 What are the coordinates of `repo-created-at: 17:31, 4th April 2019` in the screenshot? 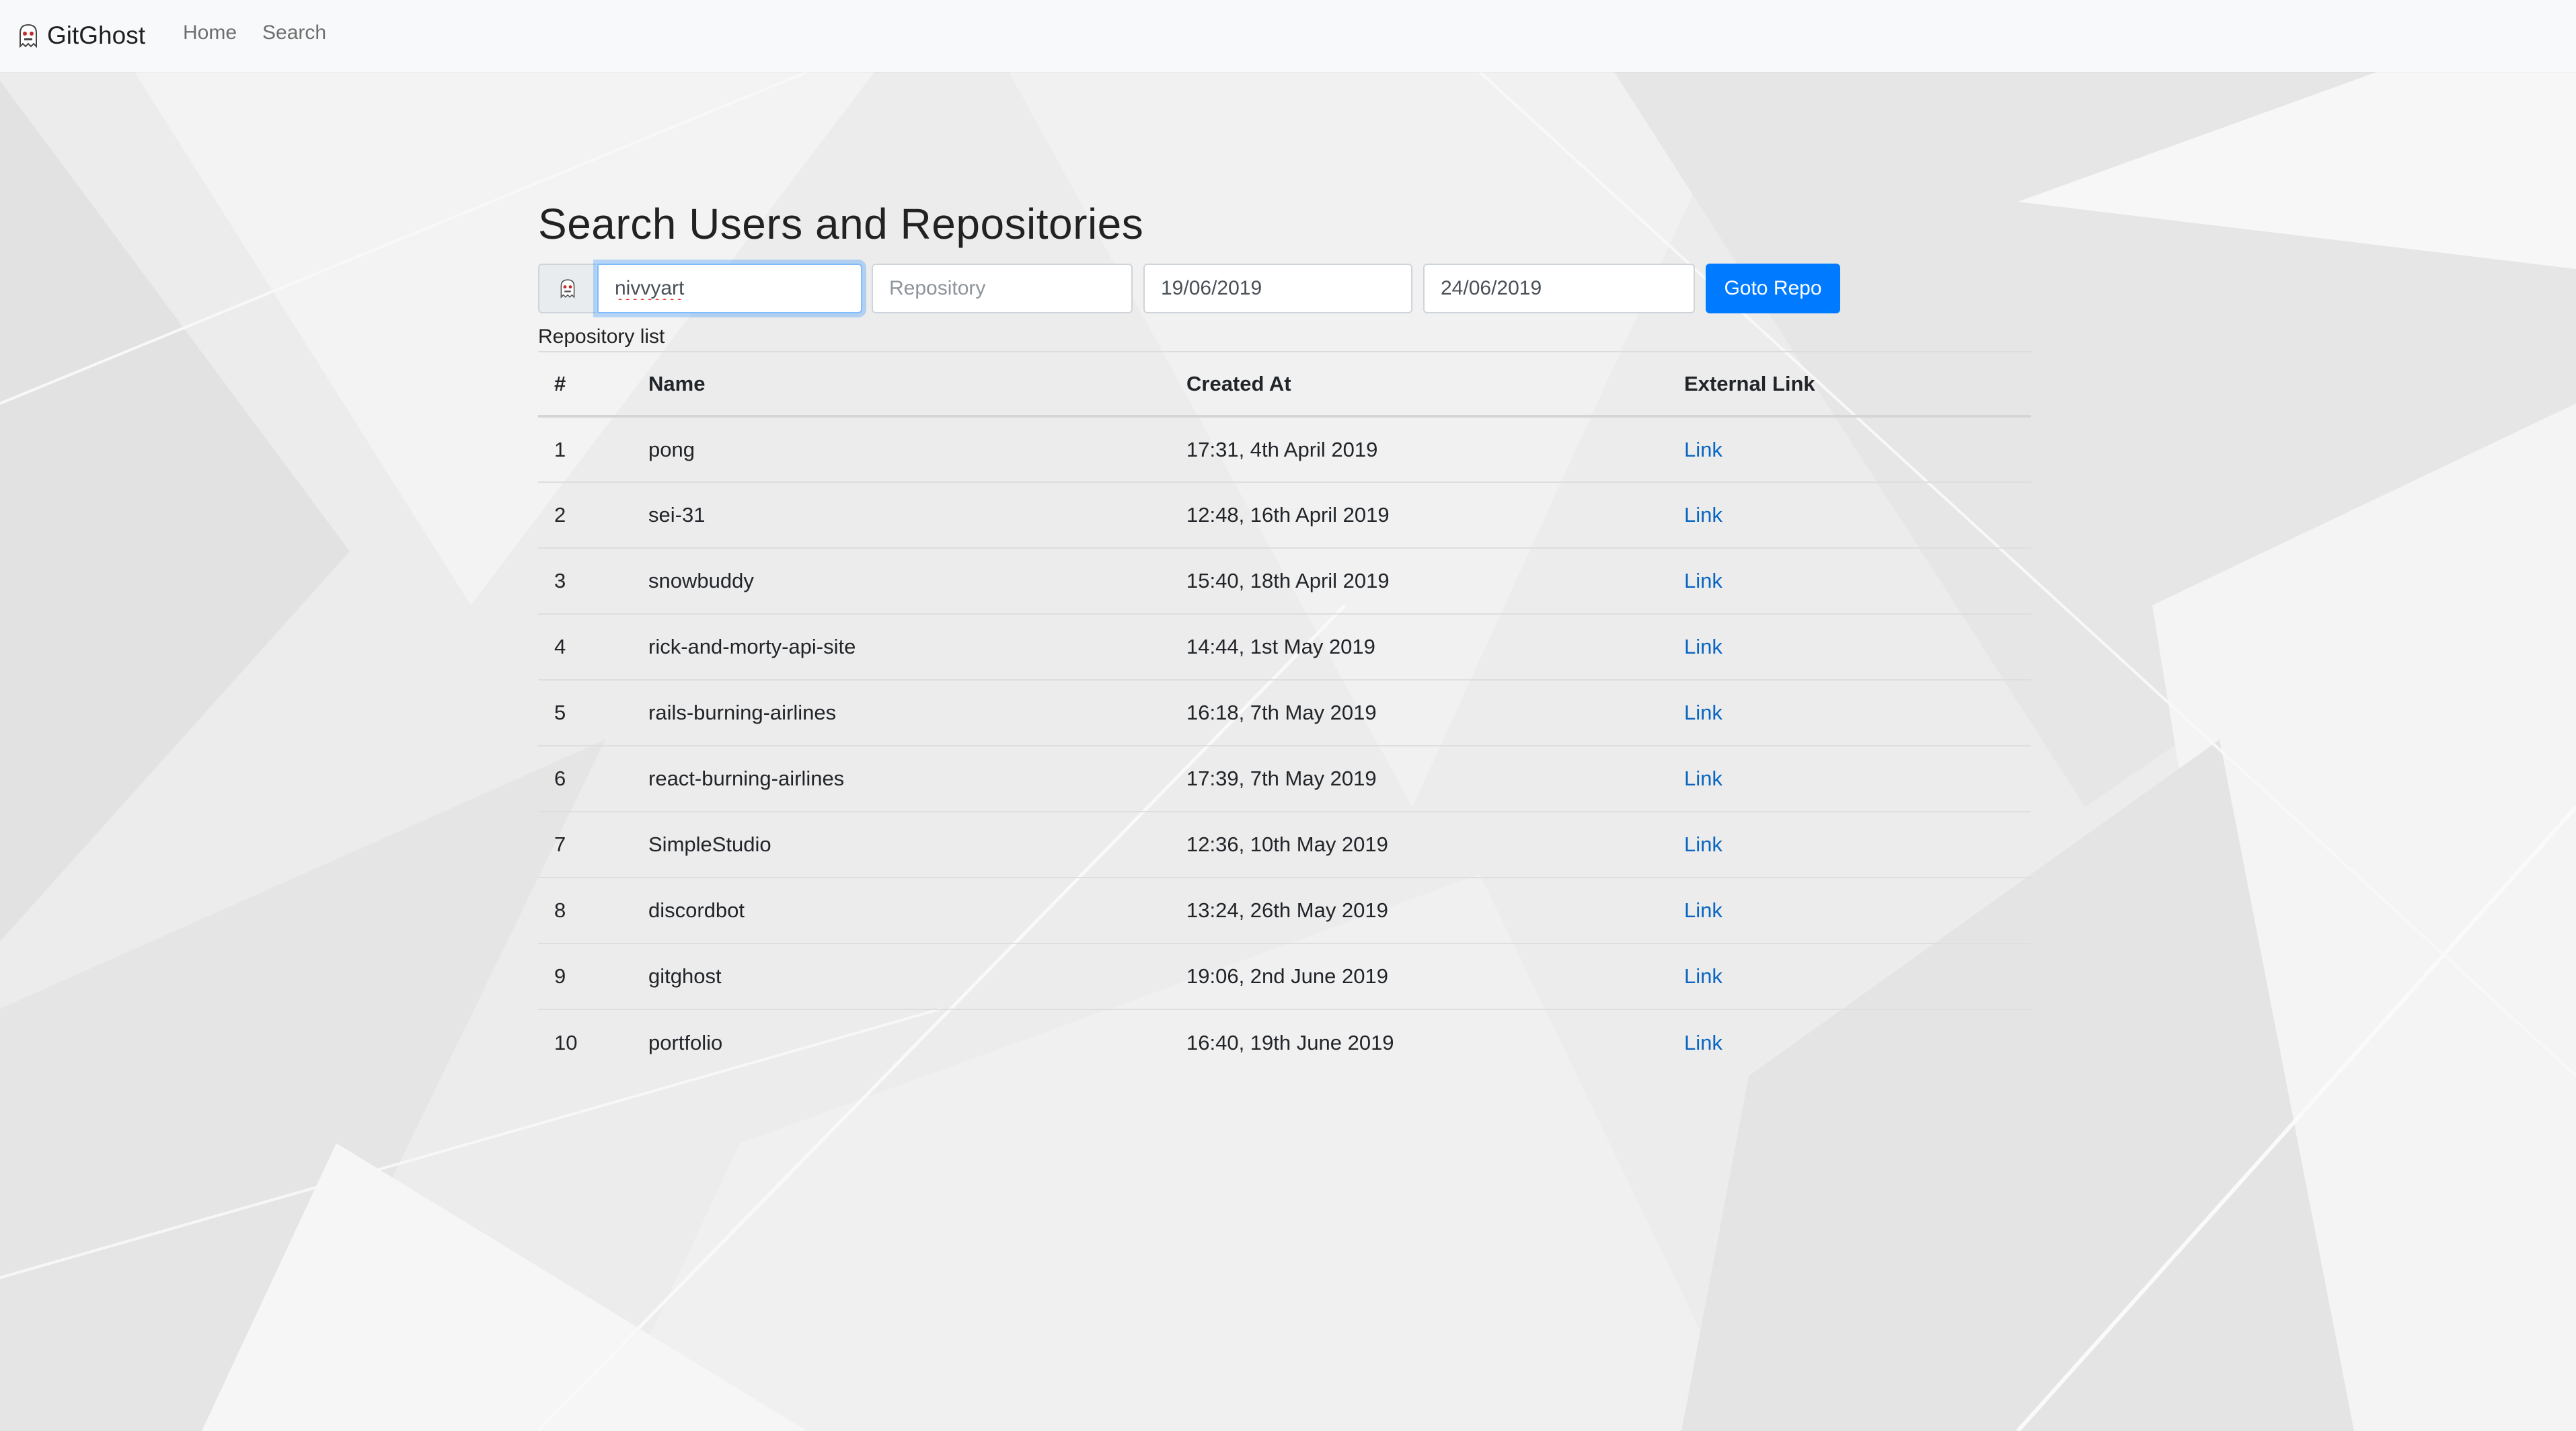 It's located at (1282, 449).